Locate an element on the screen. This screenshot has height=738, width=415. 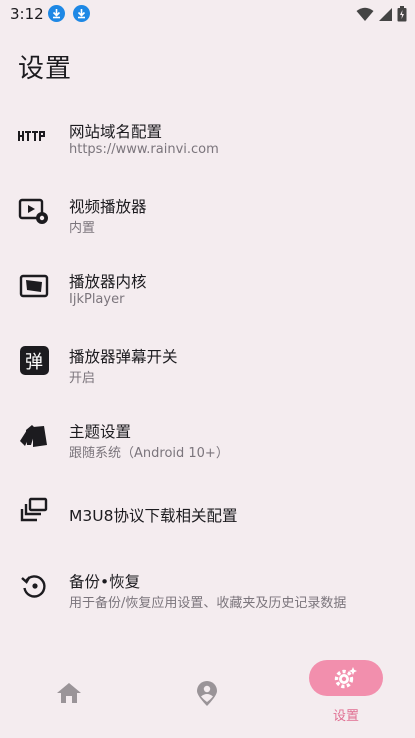
nav-settings-label: 设置 is located at coordinates (346, 714).